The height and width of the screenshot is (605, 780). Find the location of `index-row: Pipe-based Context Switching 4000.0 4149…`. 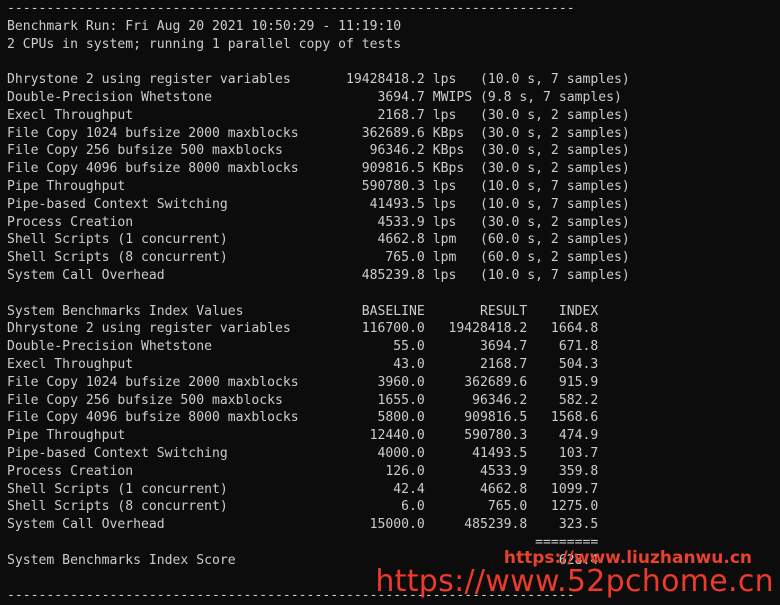

index-row: Pipe-based Context Switching 4000.0 4149… is located at coordinates (303, 453).